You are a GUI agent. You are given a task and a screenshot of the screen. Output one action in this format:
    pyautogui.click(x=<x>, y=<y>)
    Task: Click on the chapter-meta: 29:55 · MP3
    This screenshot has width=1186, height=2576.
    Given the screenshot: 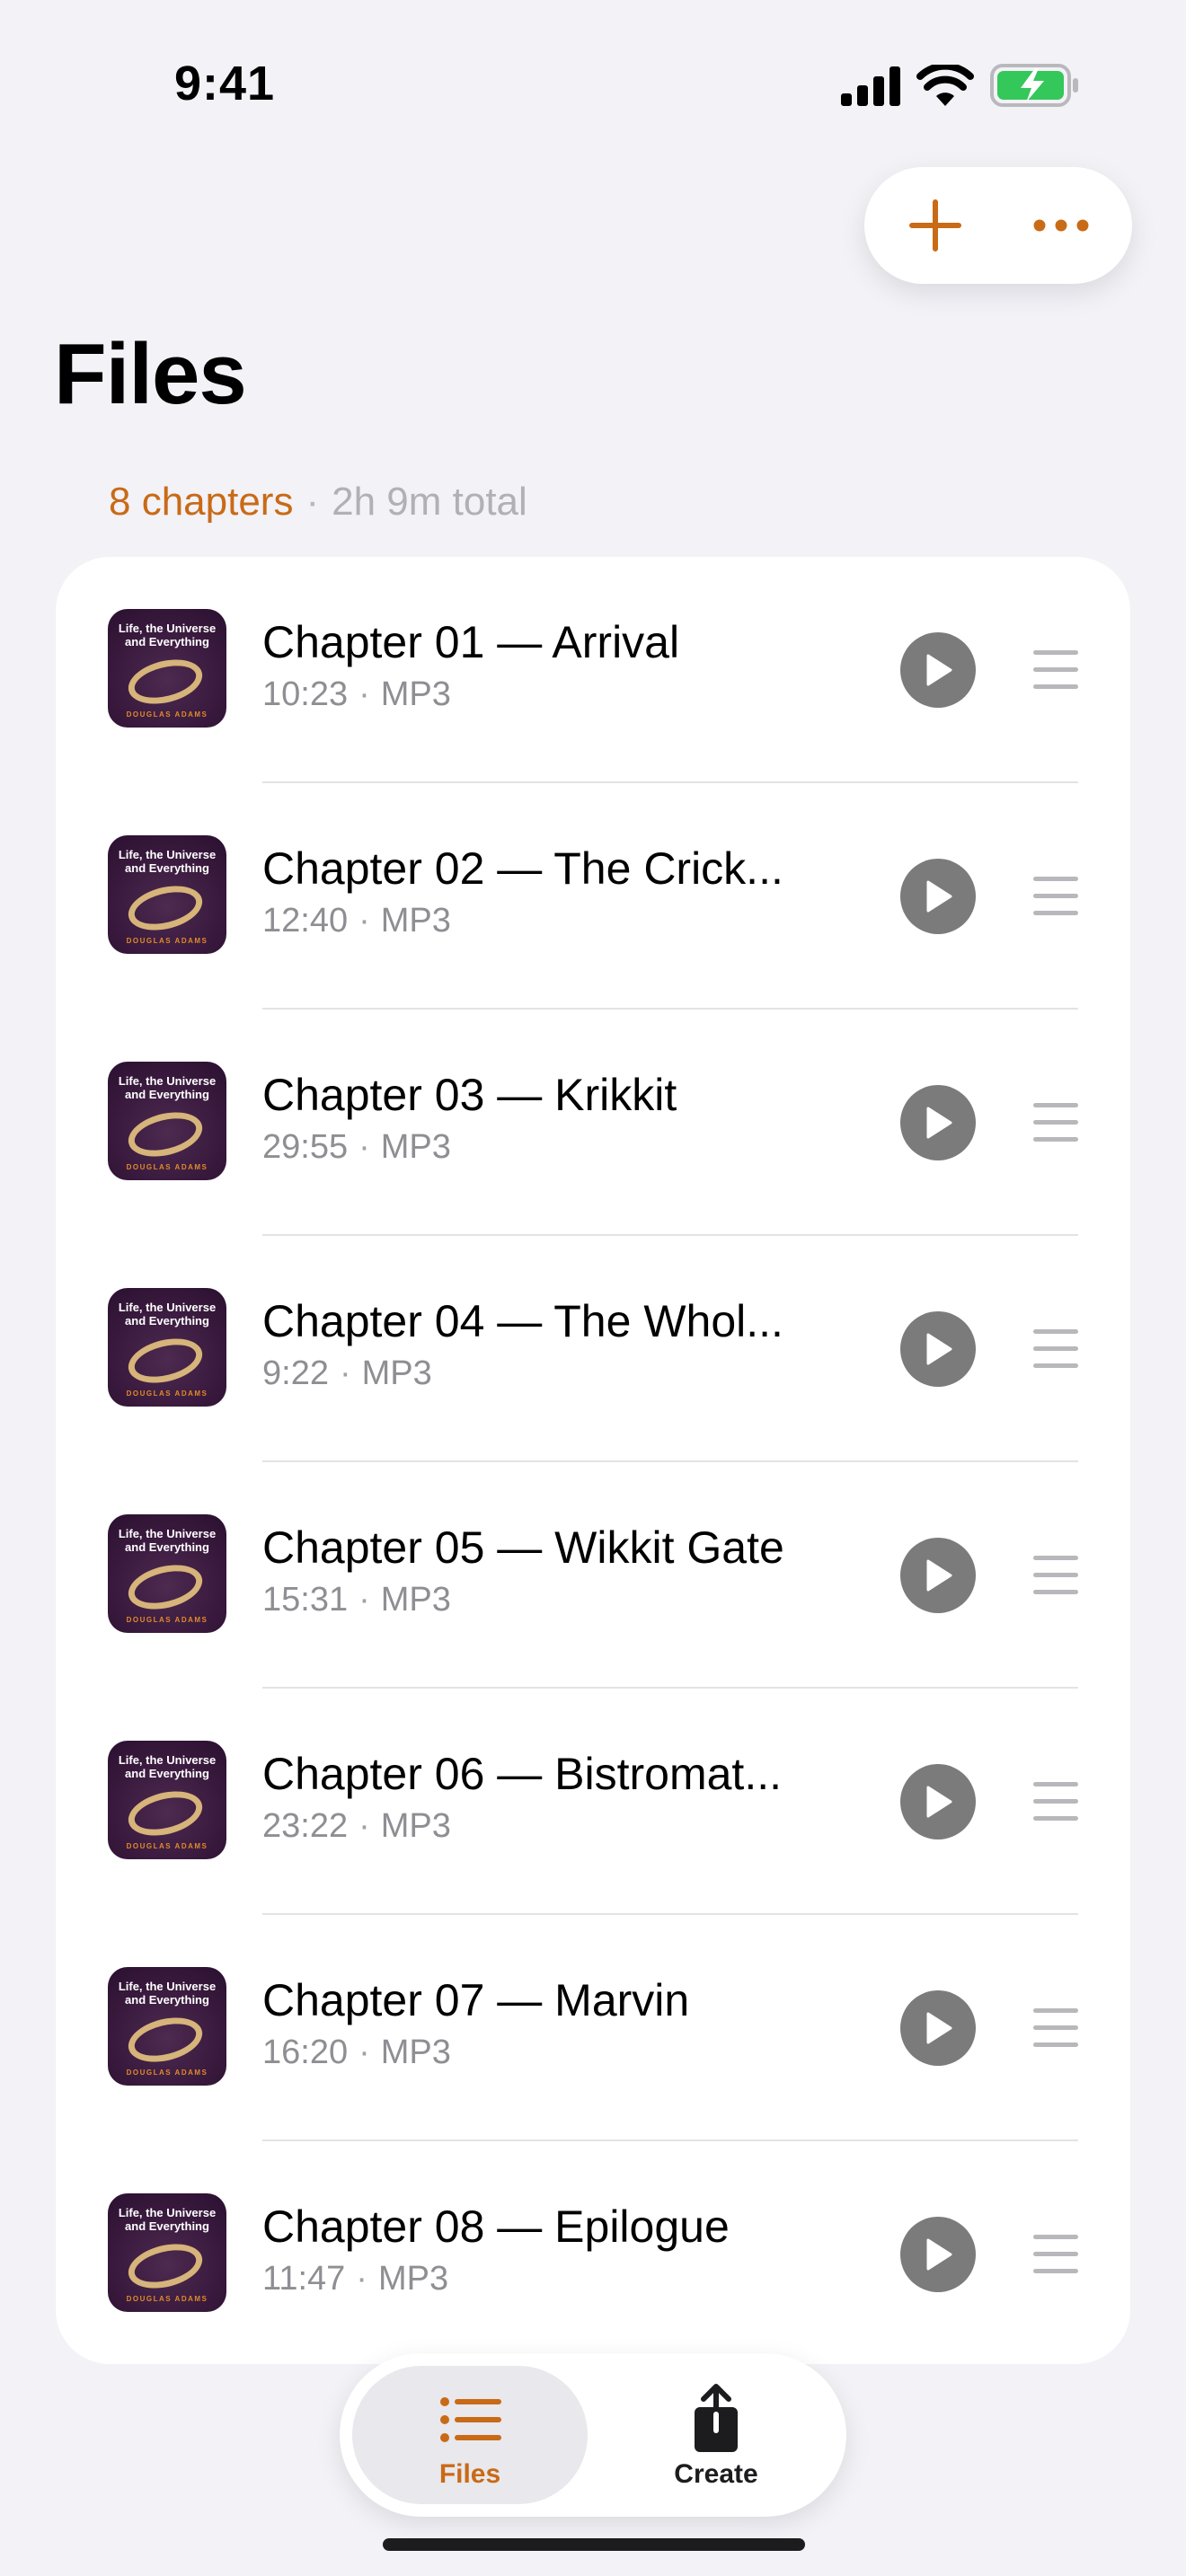 What is the action you would take?
    pyautogui.click(x=356, y=1147)
    